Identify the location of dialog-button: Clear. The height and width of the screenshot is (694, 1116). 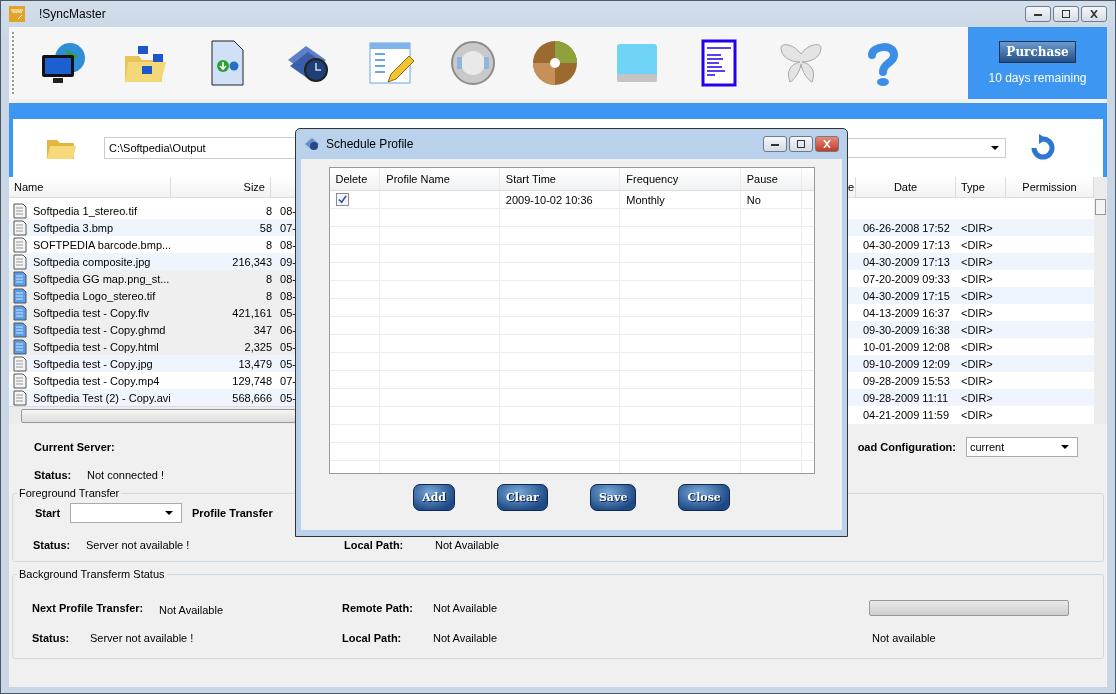
(522, 497).